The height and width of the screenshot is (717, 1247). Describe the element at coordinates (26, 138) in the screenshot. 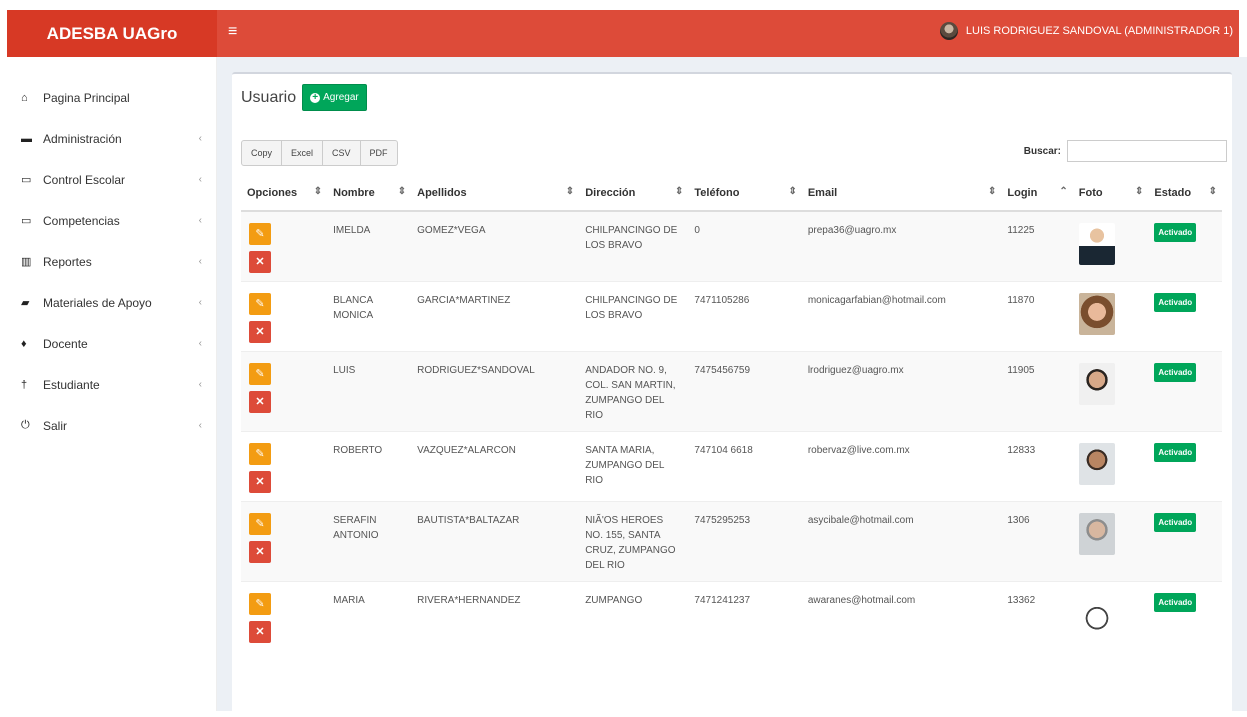

I see `folder-icon: ▬` at that location.